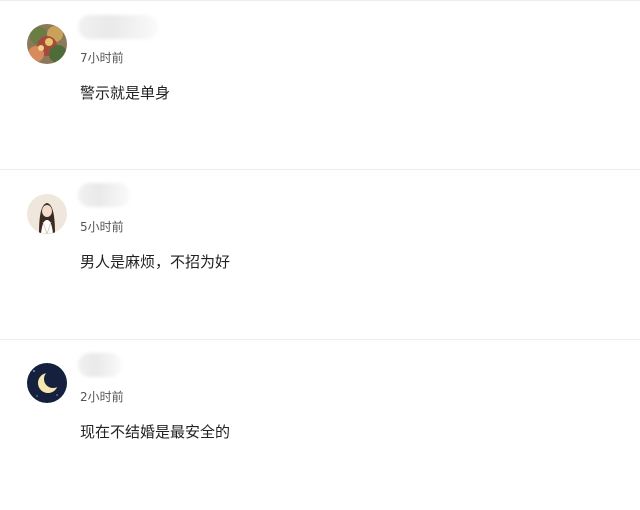 This screenshot has height=510, width=640. Describe the element at coordinates (155, 432) in the screenshot. I see `comment-text: 现在不结婚是最安全的` at that location.